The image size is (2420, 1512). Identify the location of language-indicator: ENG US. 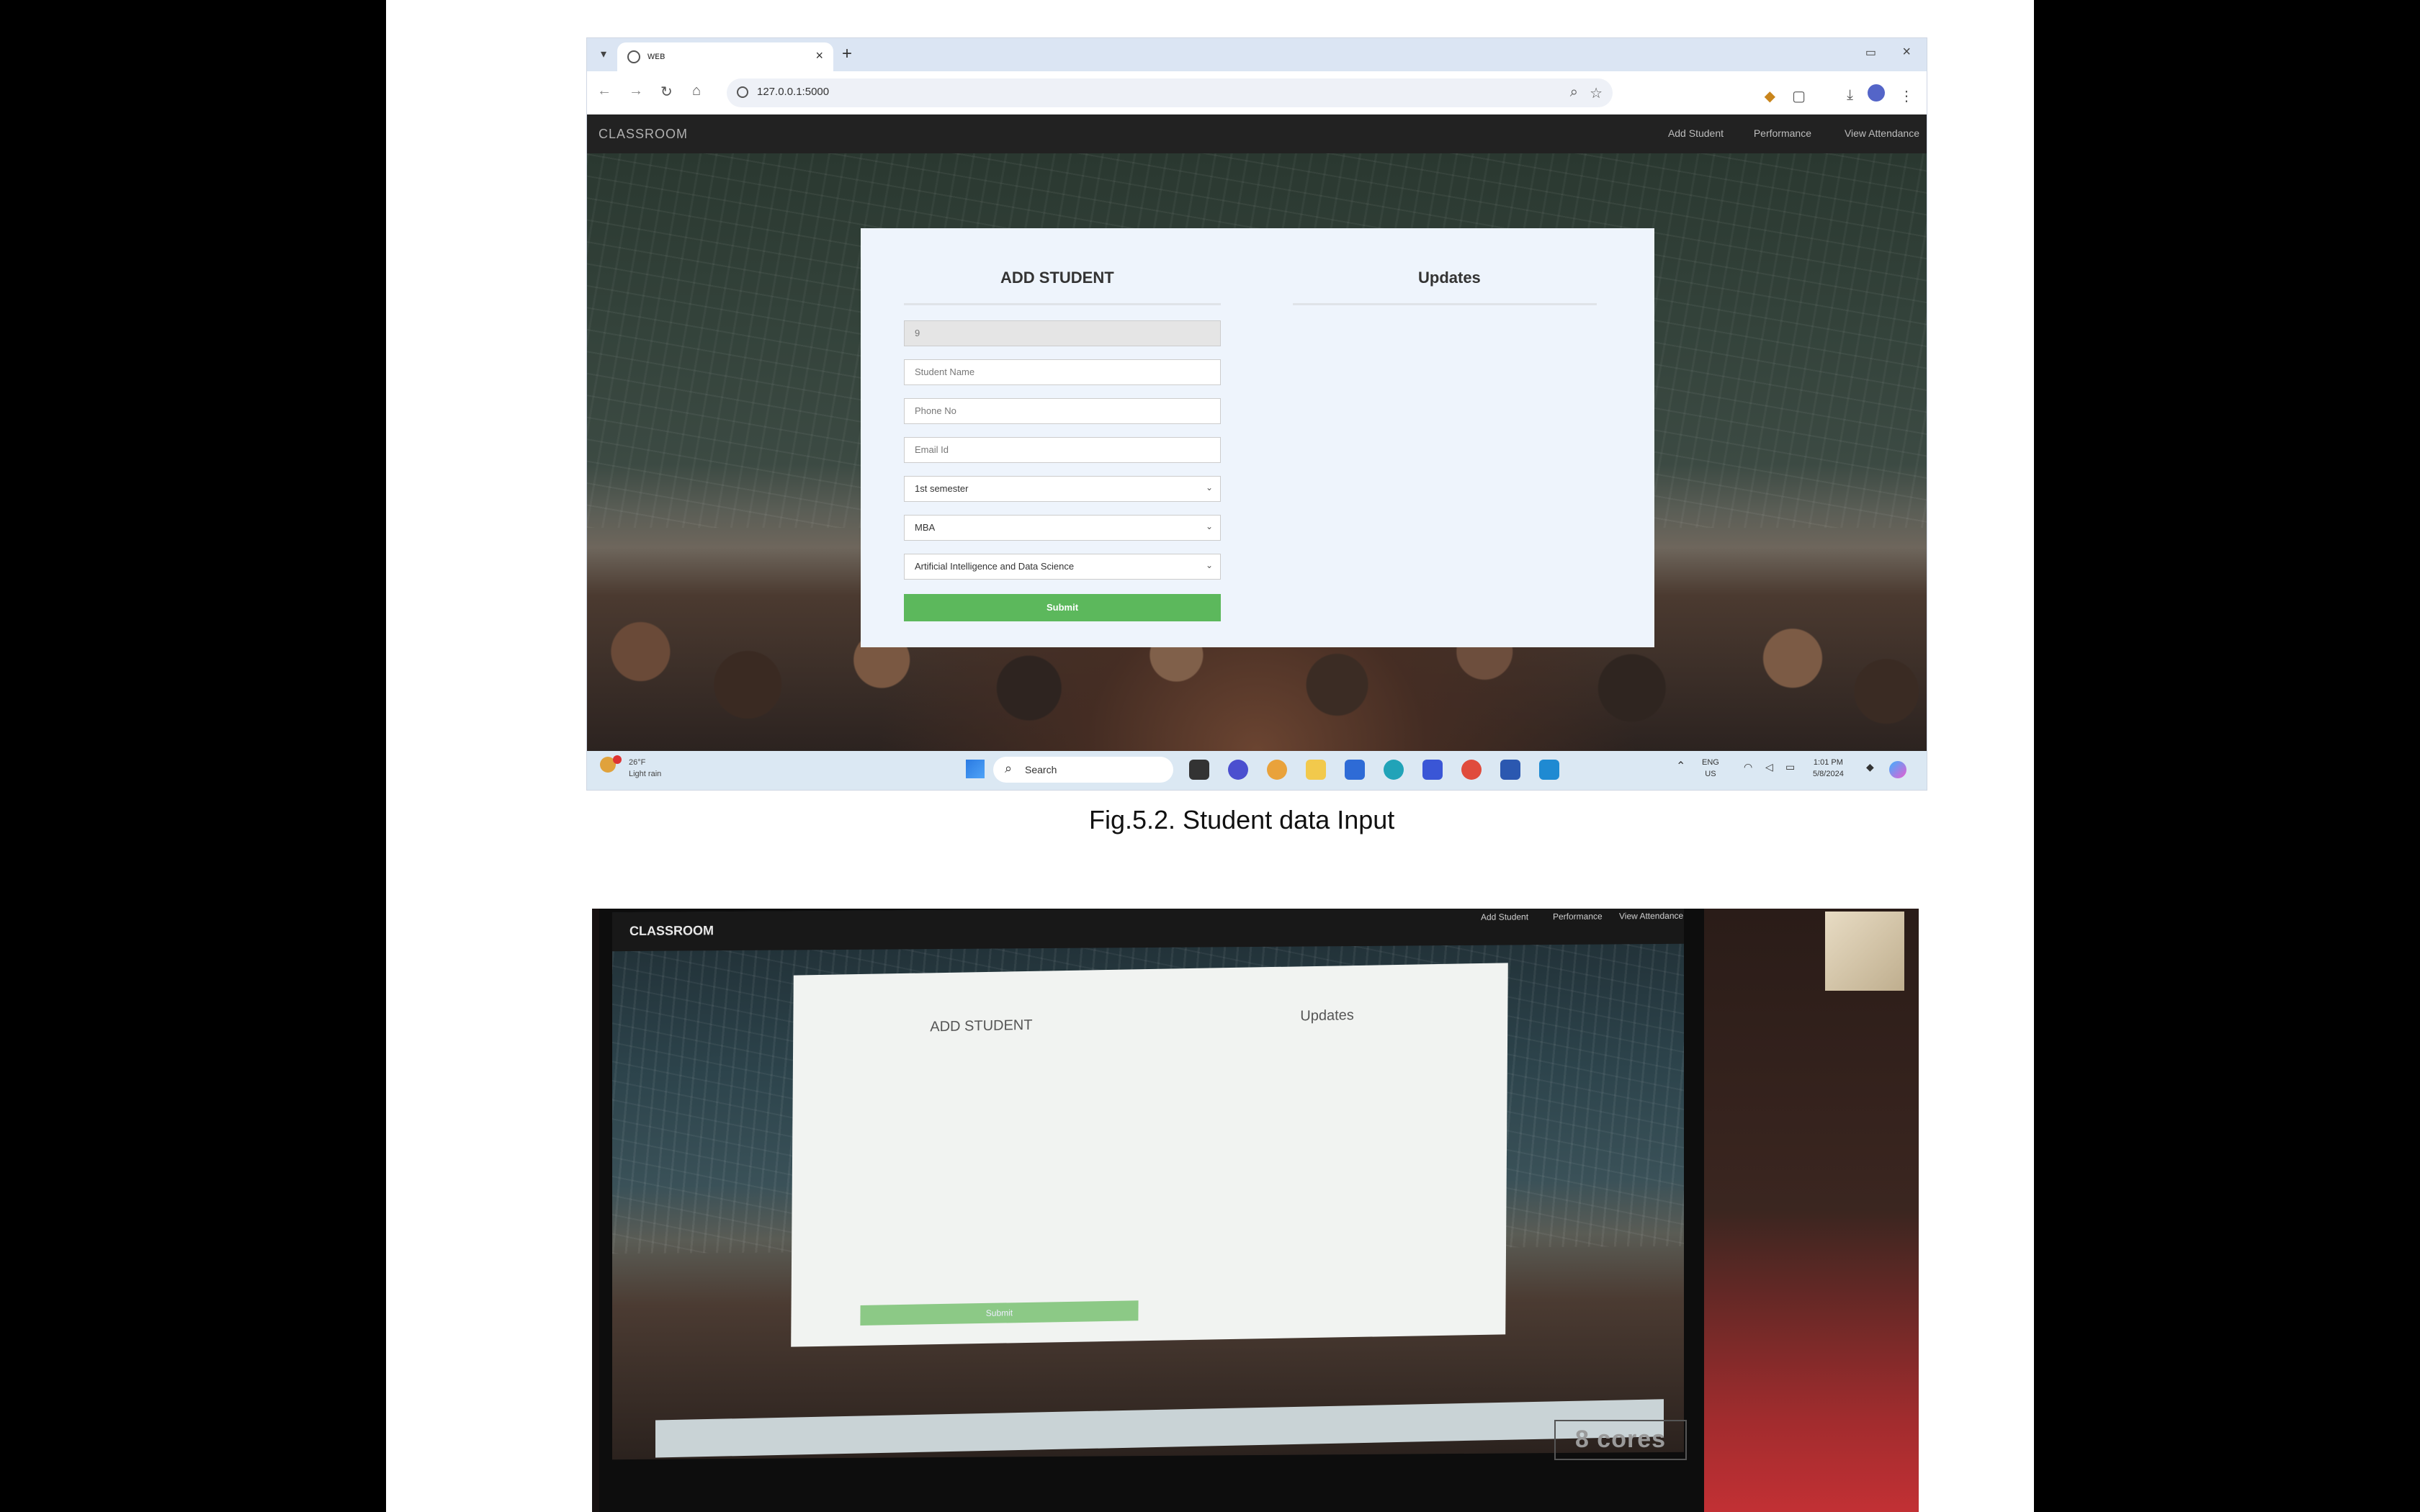
(1710, 768).